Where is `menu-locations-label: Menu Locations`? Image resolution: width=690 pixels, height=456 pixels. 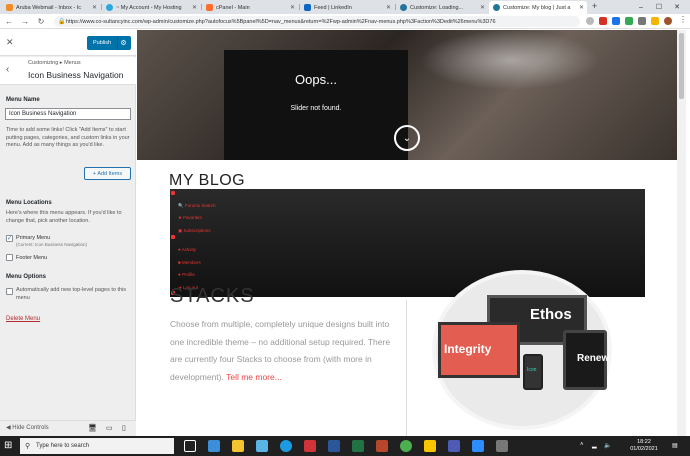 menu-locations-label: Menu Locations is located at coordinates (29, 203).